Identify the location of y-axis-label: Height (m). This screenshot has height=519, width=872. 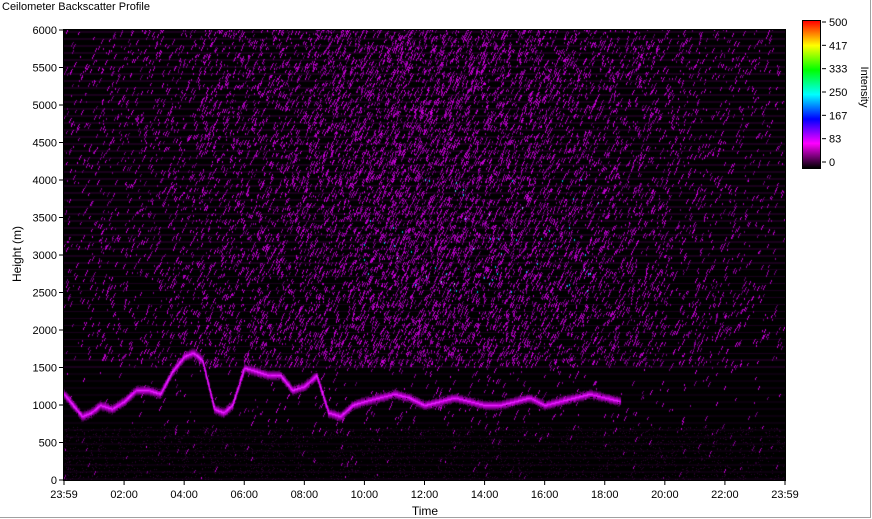
(17, 254).